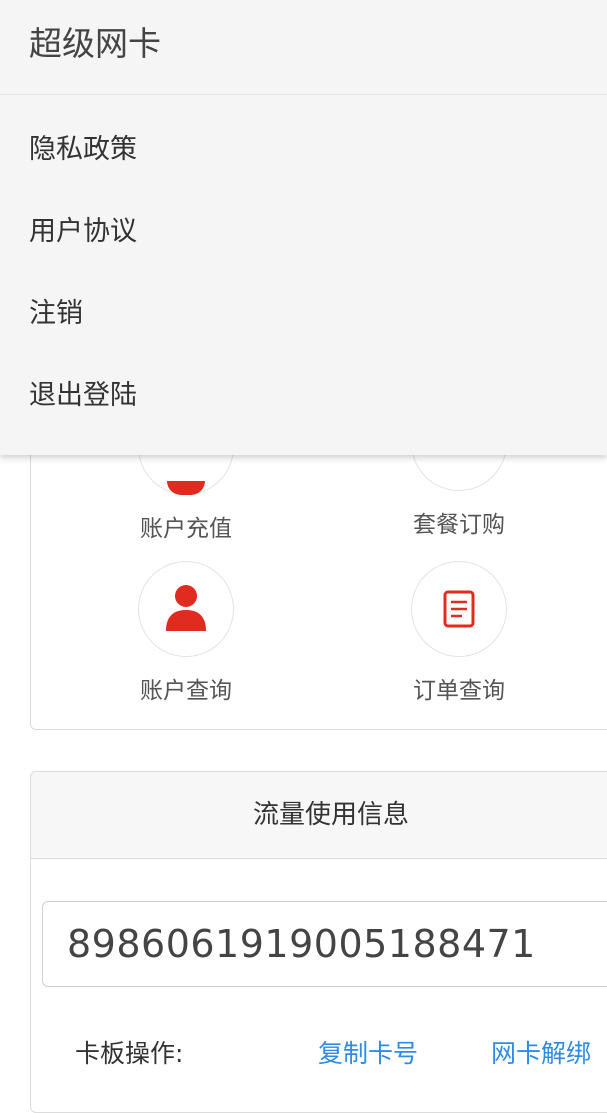 This screenshot has height=1113, width=607. I want to click on menu-item-privacy-policy: 隐私政策, so click(303, 136).